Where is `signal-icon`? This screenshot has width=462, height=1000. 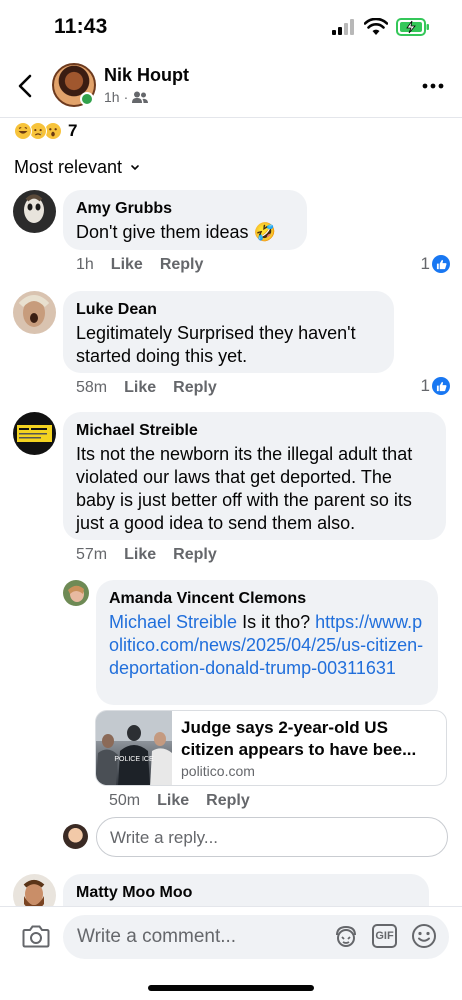
signal-icon is located at coordinates (343, 27).